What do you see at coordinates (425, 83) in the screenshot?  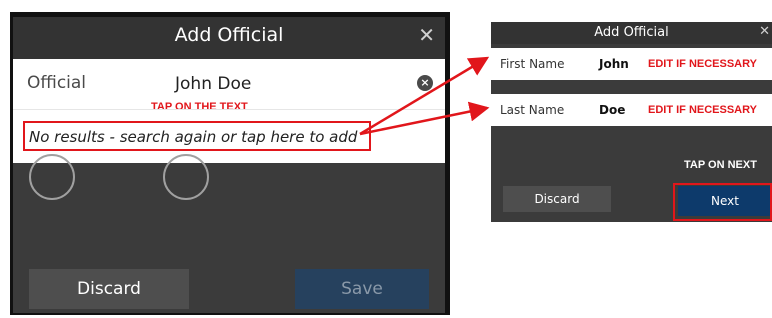 I see `clear-circle-icon: ×` at bounding box center [425, 83].